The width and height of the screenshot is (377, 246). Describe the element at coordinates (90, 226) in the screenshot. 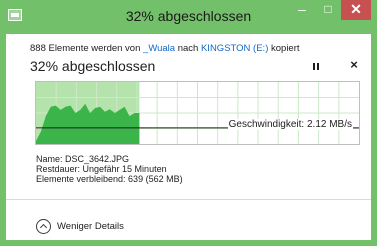

I see `fewer-details-label: Weniger Details` at that location.